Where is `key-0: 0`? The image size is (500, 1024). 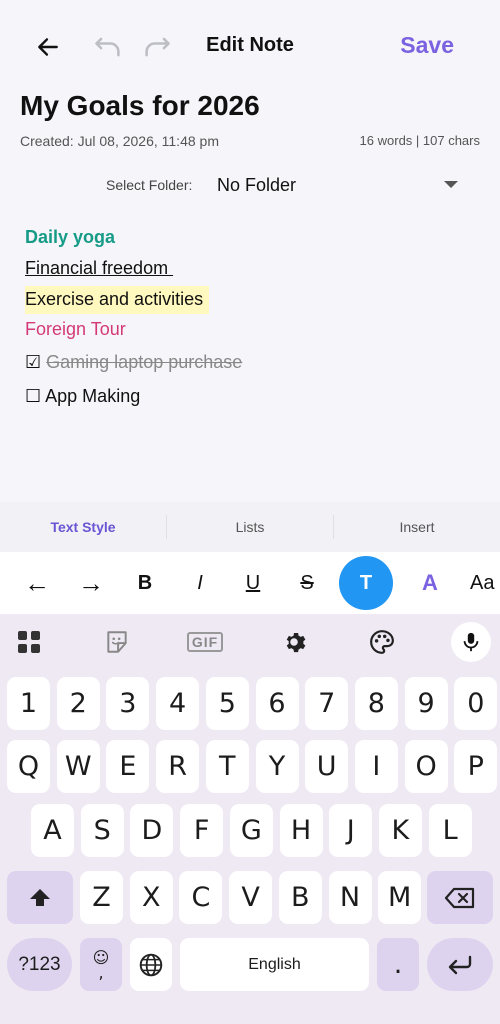 key-0: 0 is located at coordinates (476, 703).